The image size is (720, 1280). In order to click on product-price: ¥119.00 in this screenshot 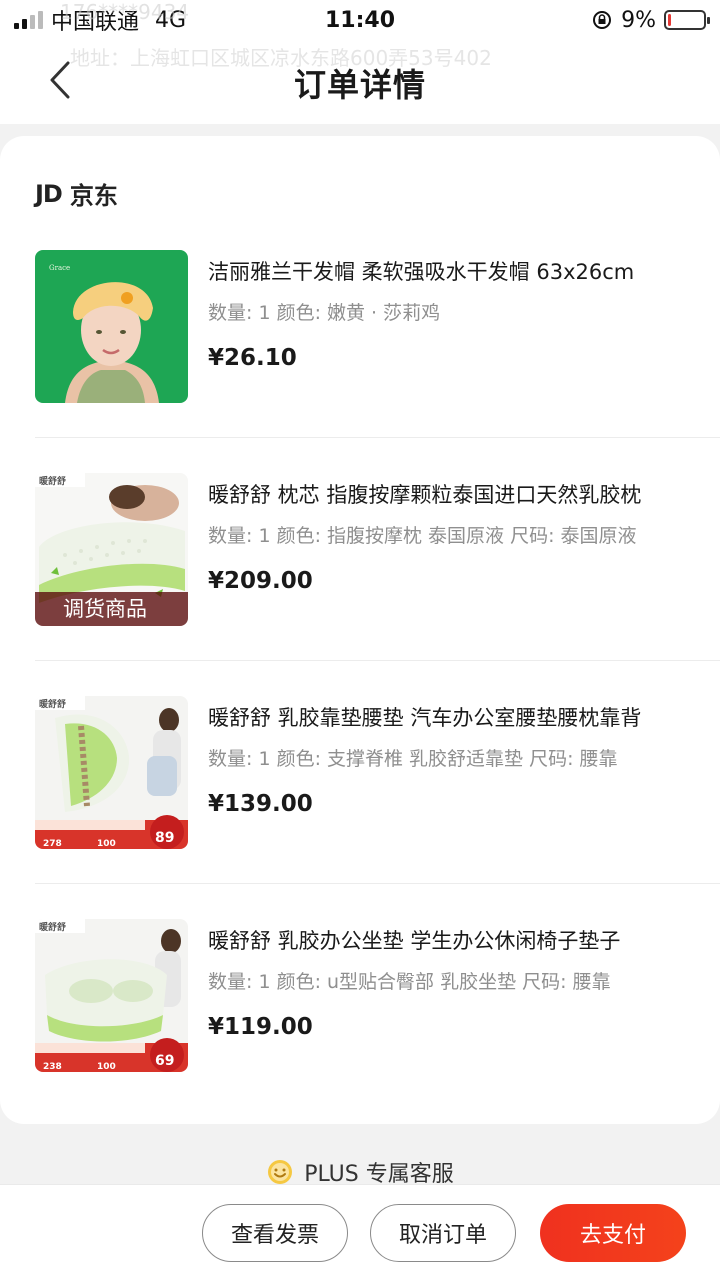, I will do `click(260, 1027)`.